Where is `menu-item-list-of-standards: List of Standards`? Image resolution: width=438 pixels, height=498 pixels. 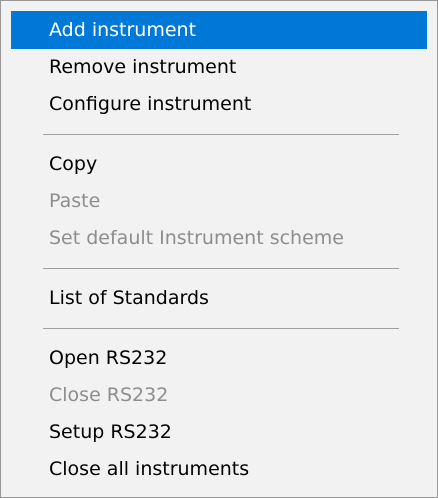 menu-item-list-of-standards: List of Standards is located at coordinates (219, 298).